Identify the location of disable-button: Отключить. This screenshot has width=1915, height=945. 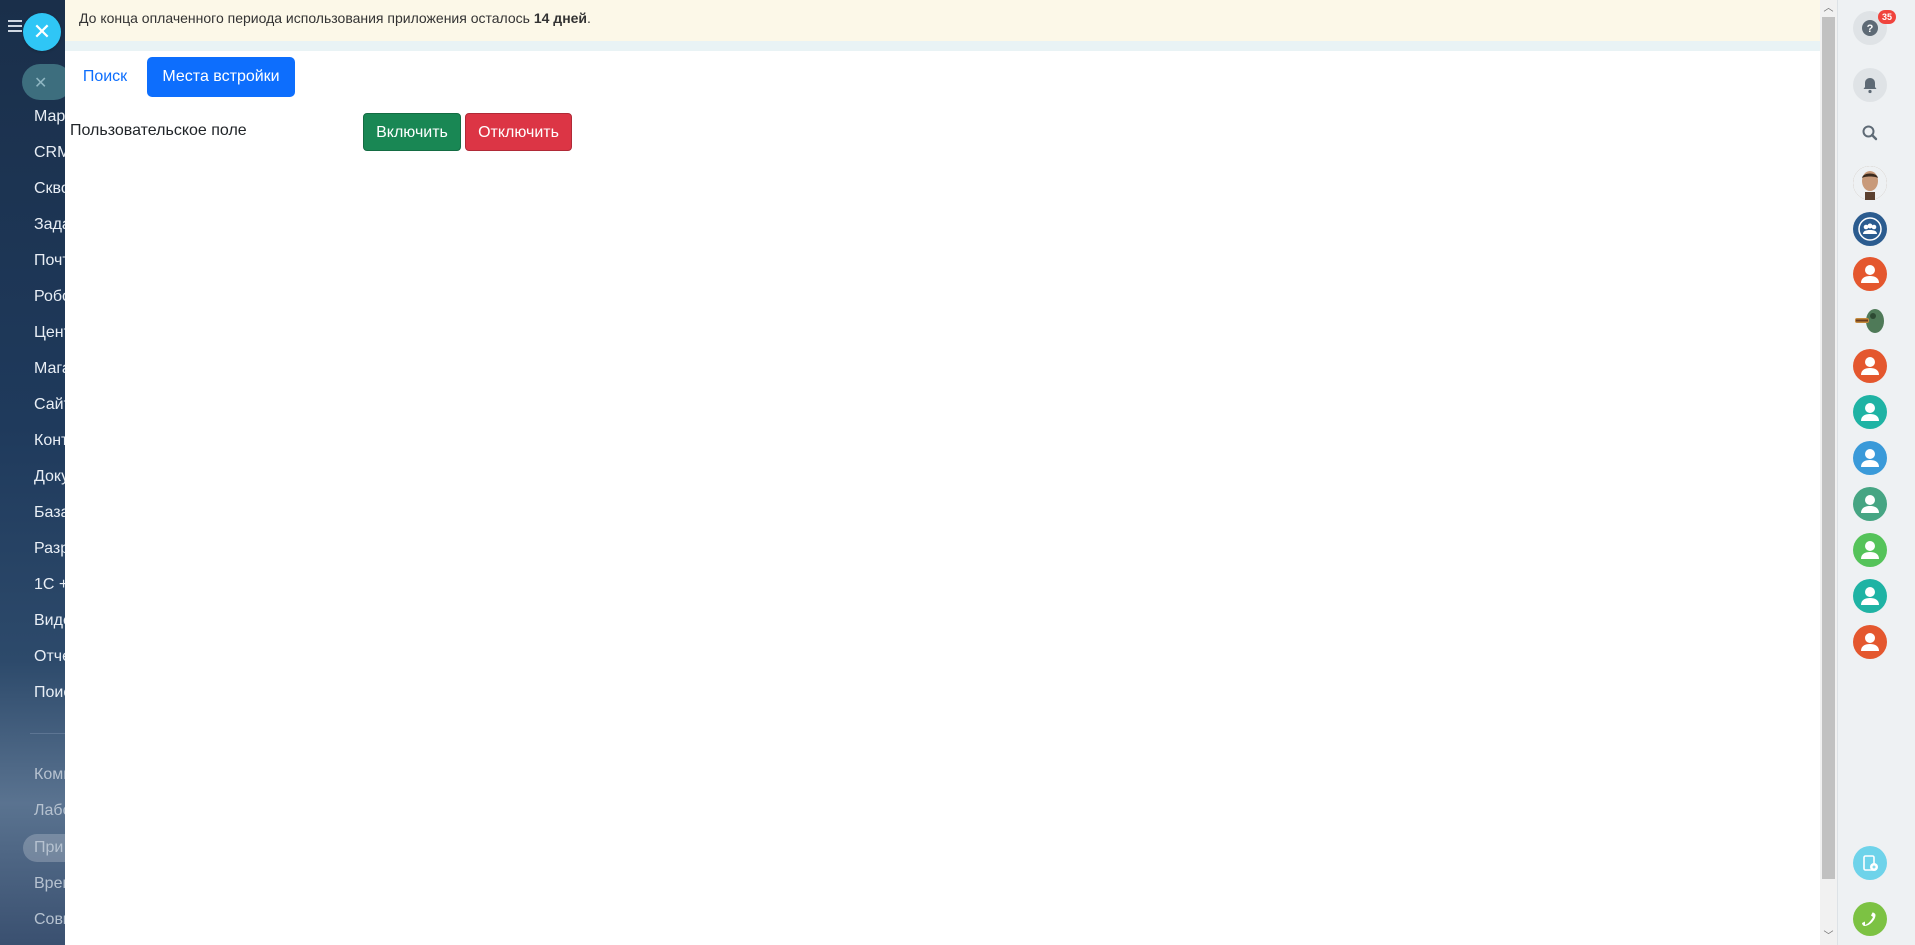
(518, 132).